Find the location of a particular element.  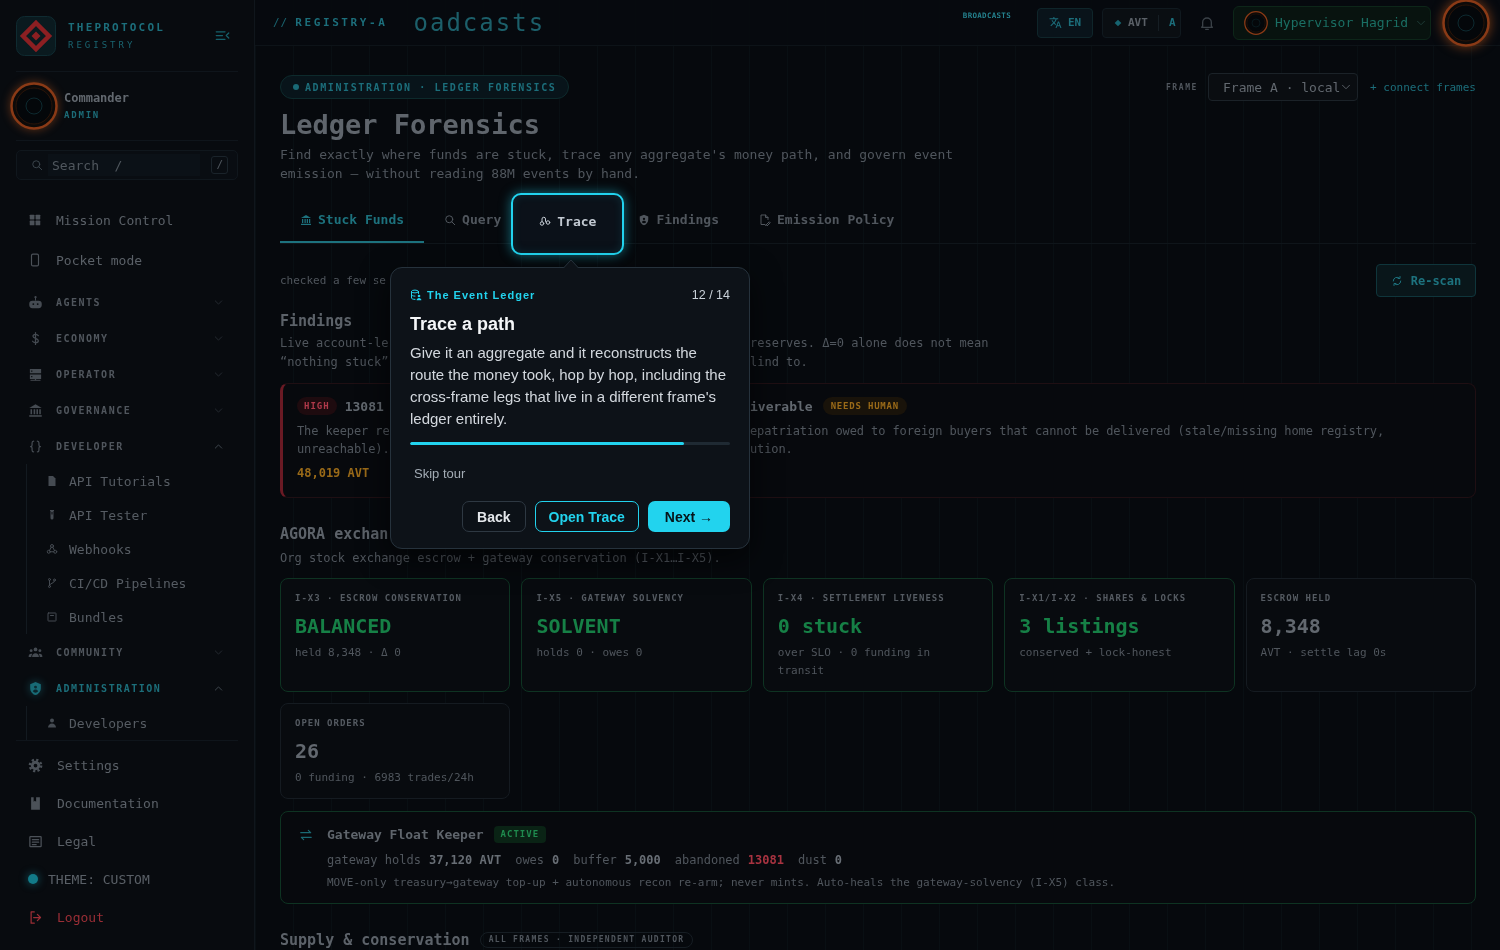

skip-tour-link: Skip tour is located at coordinates (438, 474).